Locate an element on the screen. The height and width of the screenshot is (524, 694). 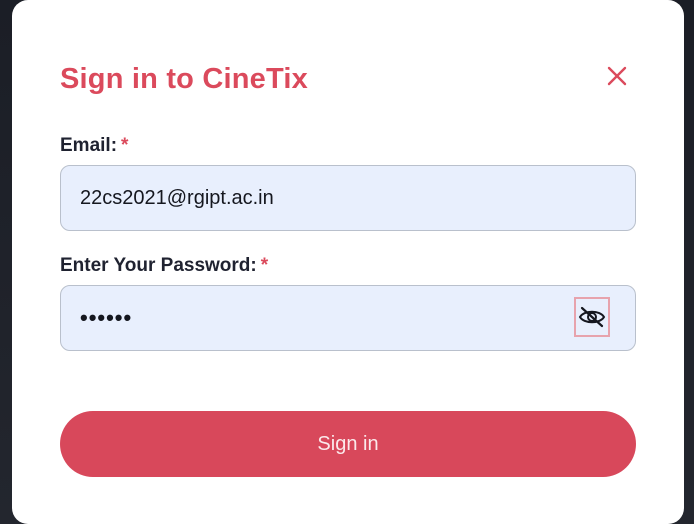
password-label-text: Enter Your Password: is located at coordinates (158, 265).